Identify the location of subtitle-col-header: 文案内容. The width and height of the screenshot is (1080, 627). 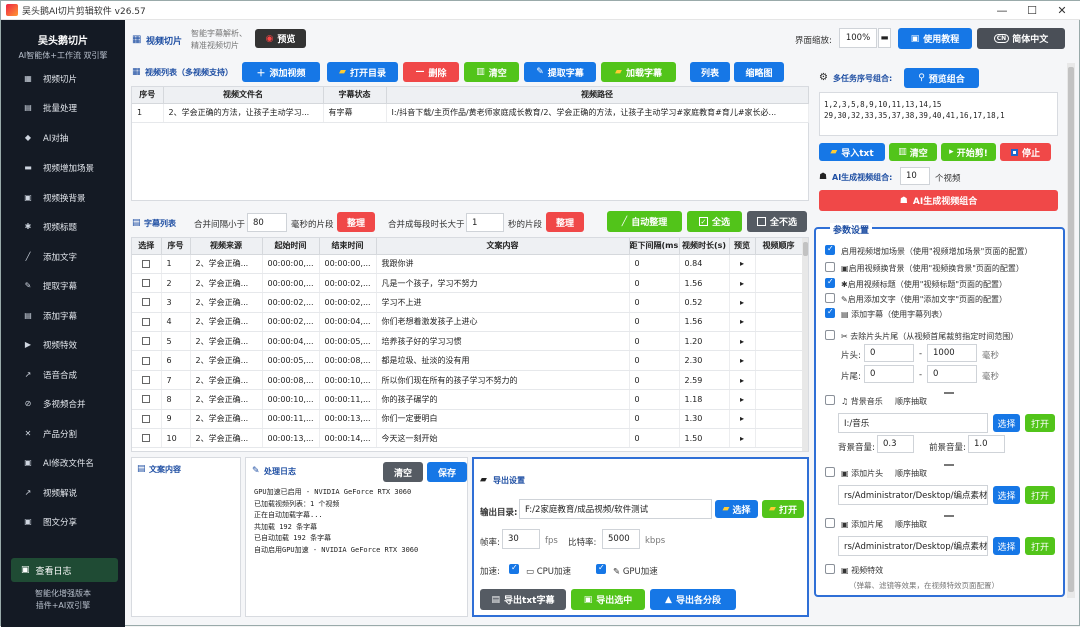
(503, 246).